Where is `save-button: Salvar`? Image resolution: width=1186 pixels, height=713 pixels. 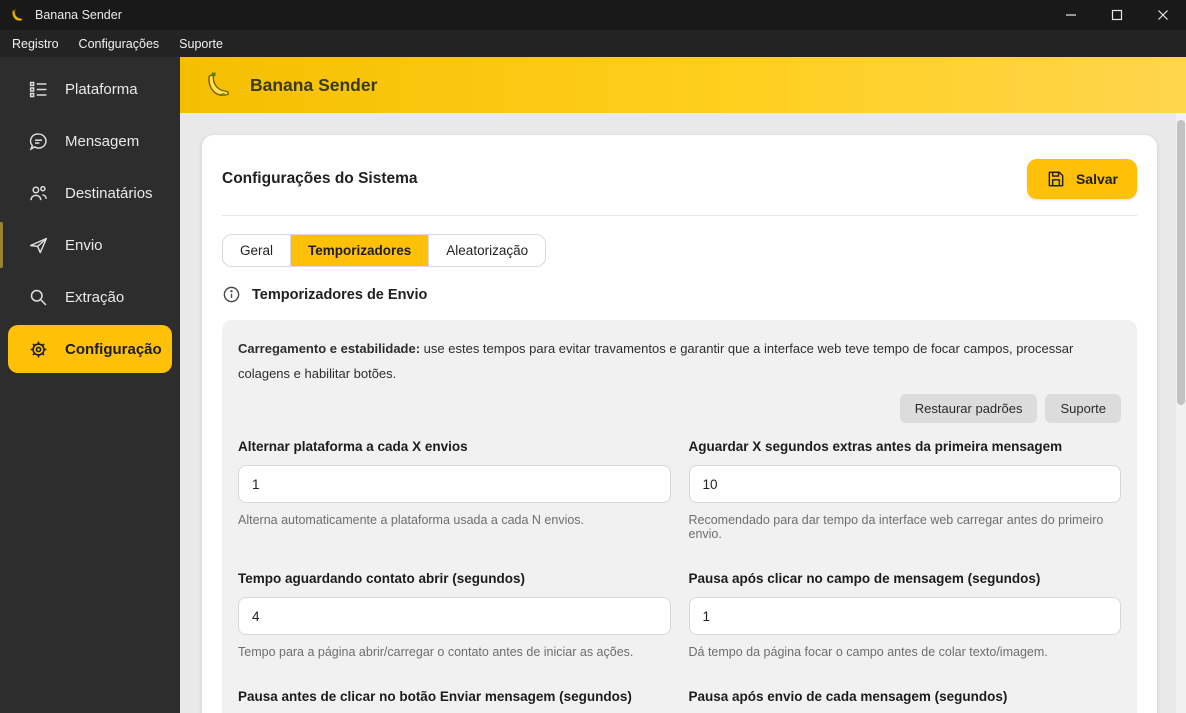
save-button: Salvar is located at coordinates (1081, 179).